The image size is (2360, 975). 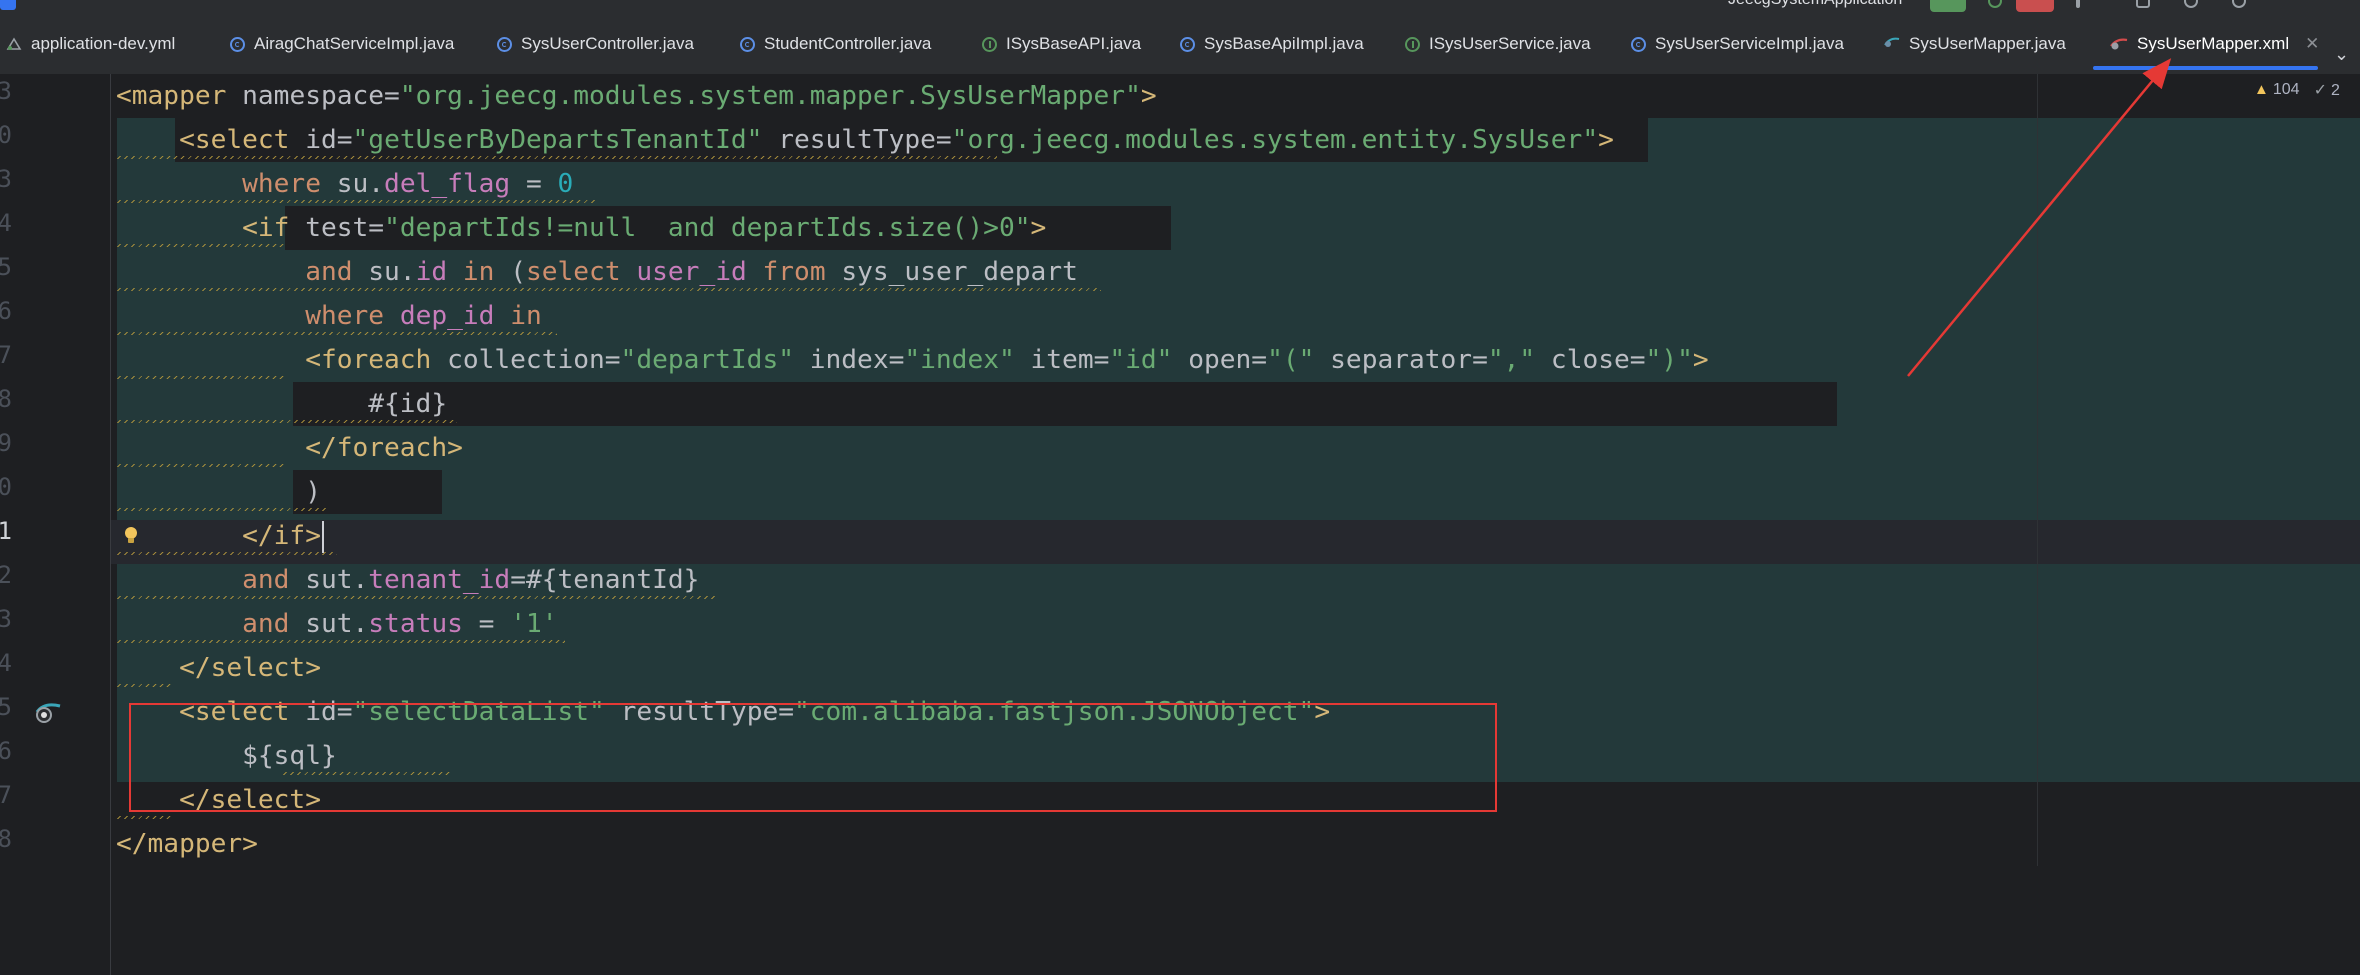 I want to click on code-line: </mapper>, so click(x=187, y=844).